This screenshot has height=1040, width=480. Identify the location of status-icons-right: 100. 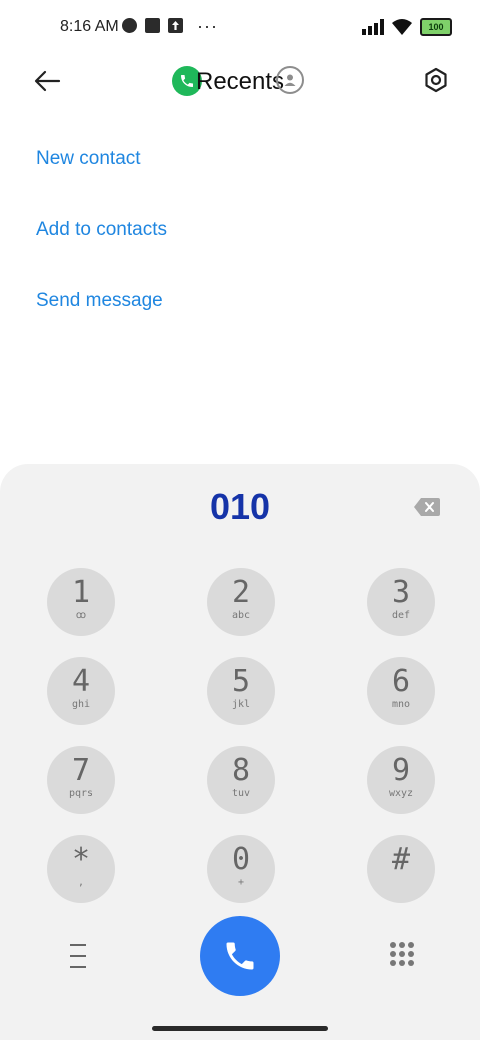
(407, 27).